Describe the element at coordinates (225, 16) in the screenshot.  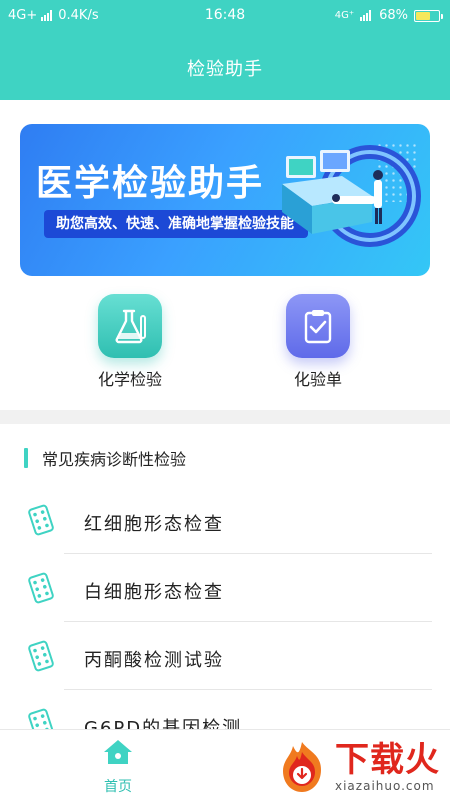
I see `status-bar: 4G+ 0.4K/s 16:48 4G⁺ 68%` at that location.